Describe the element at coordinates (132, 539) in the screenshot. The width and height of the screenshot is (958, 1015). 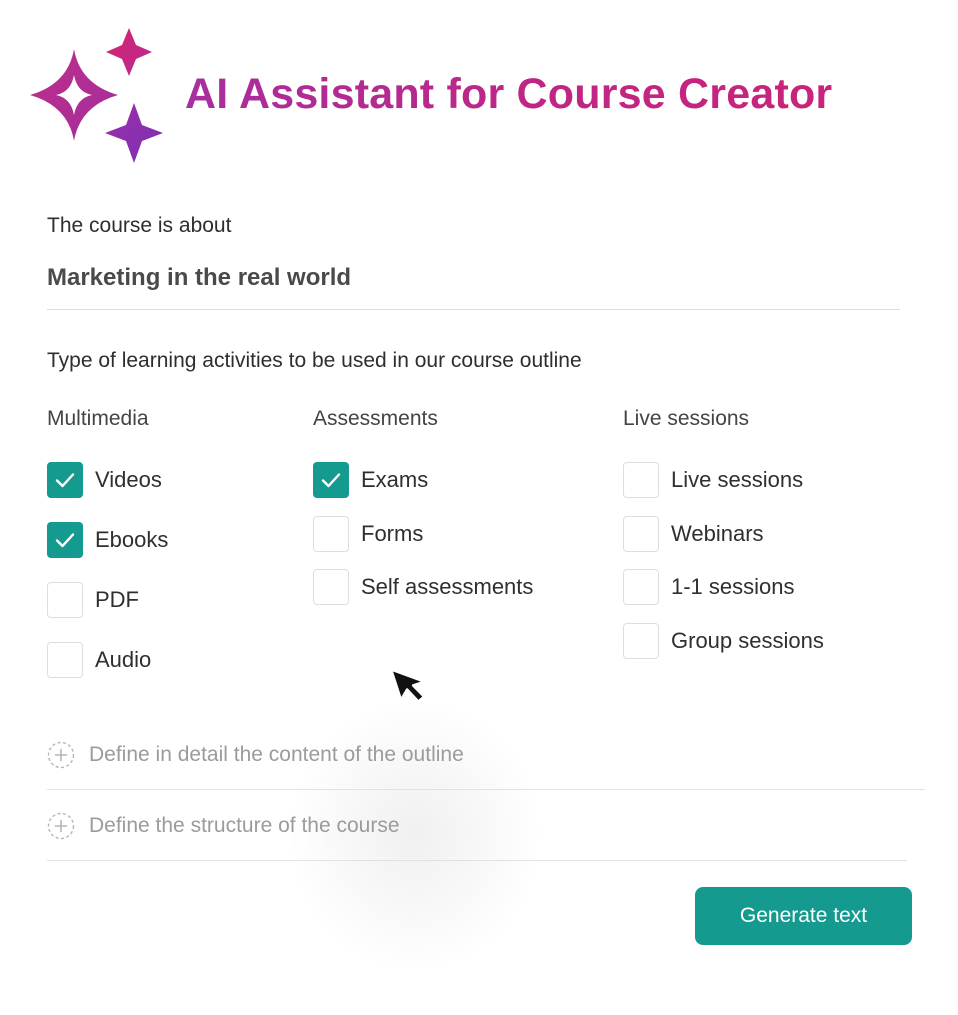
I see `option-label: Ebooks` at that location.